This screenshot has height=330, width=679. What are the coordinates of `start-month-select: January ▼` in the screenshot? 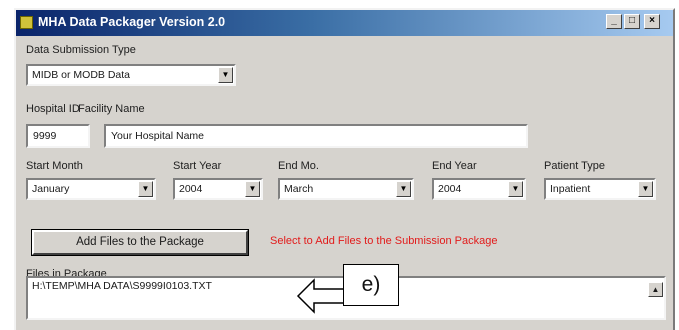 It's located at (91, 189).